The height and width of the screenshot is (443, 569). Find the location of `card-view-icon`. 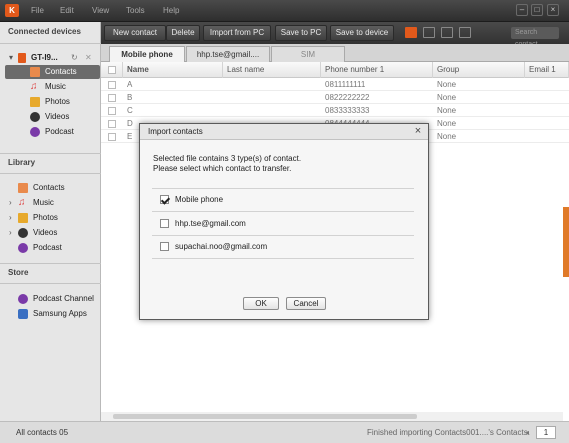

card-view-icon is located at coordinates (429, 32).